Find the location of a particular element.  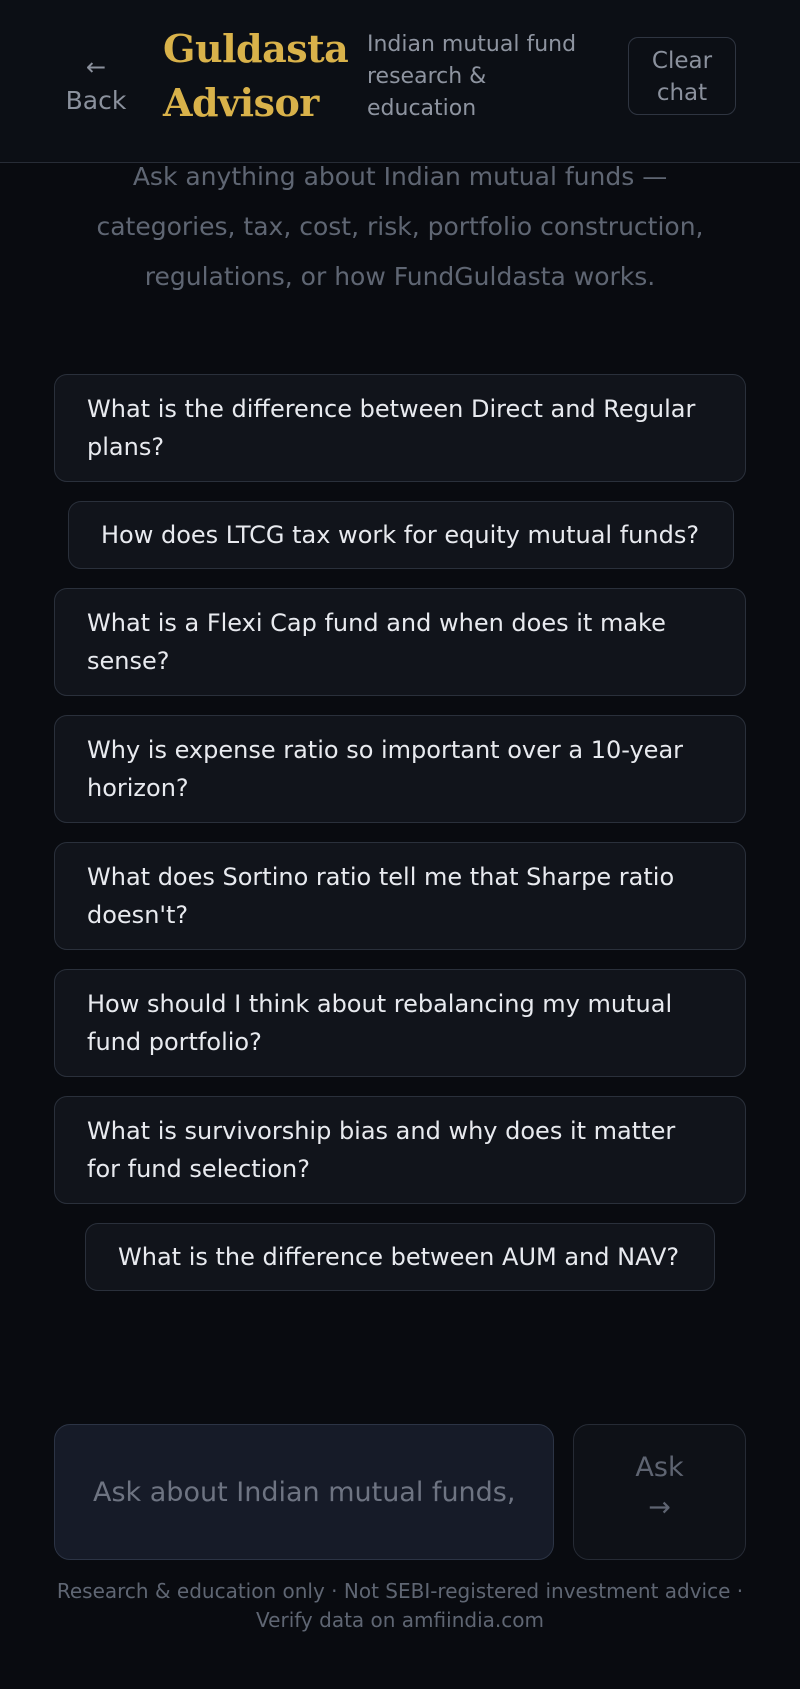

arrow-right-icon: → is located at coordinates (659, 1507).